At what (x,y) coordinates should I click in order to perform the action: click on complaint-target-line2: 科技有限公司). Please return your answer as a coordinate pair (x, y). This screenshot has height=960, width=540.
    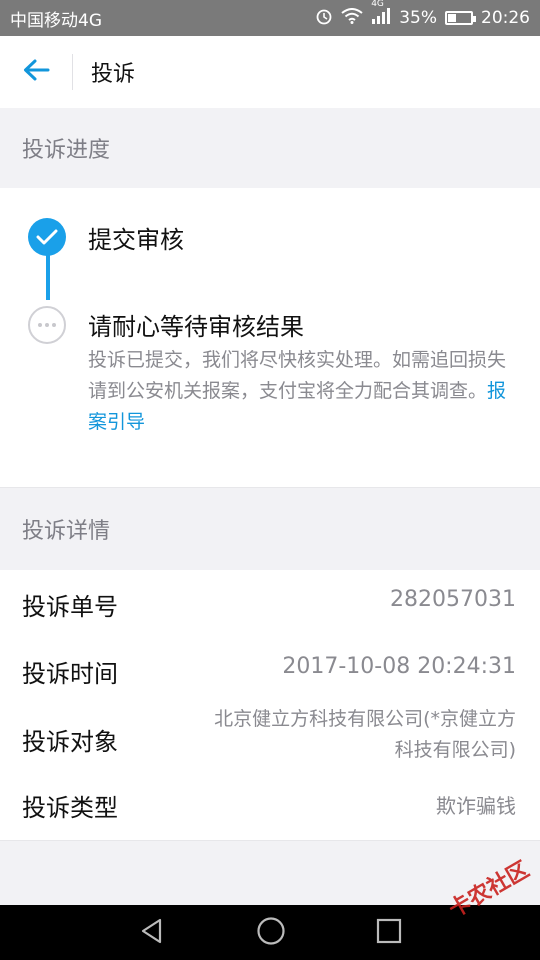
    Looking at the image, I should click on (455, 750).